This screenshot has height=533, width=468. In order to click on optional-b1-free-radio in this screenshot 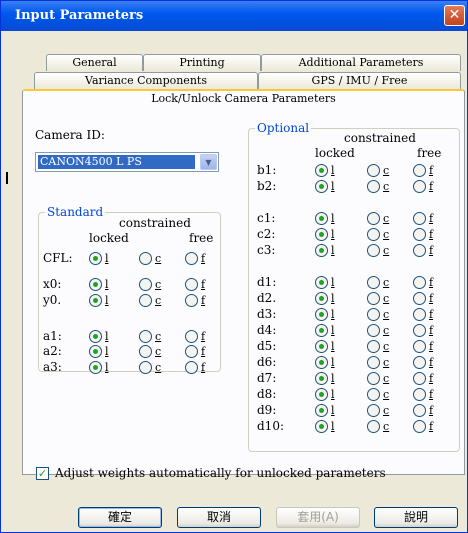, I will do `click(419, 170)`.